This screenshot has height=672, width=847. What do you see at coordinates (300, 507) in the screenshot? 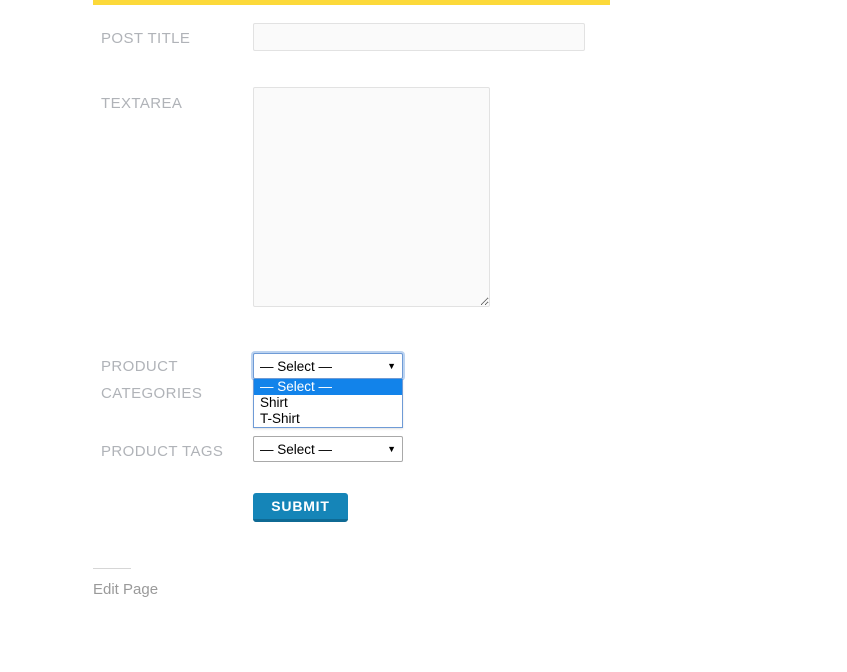
I see `submit-button: SUBMIT` at bounding box center [300, 507].